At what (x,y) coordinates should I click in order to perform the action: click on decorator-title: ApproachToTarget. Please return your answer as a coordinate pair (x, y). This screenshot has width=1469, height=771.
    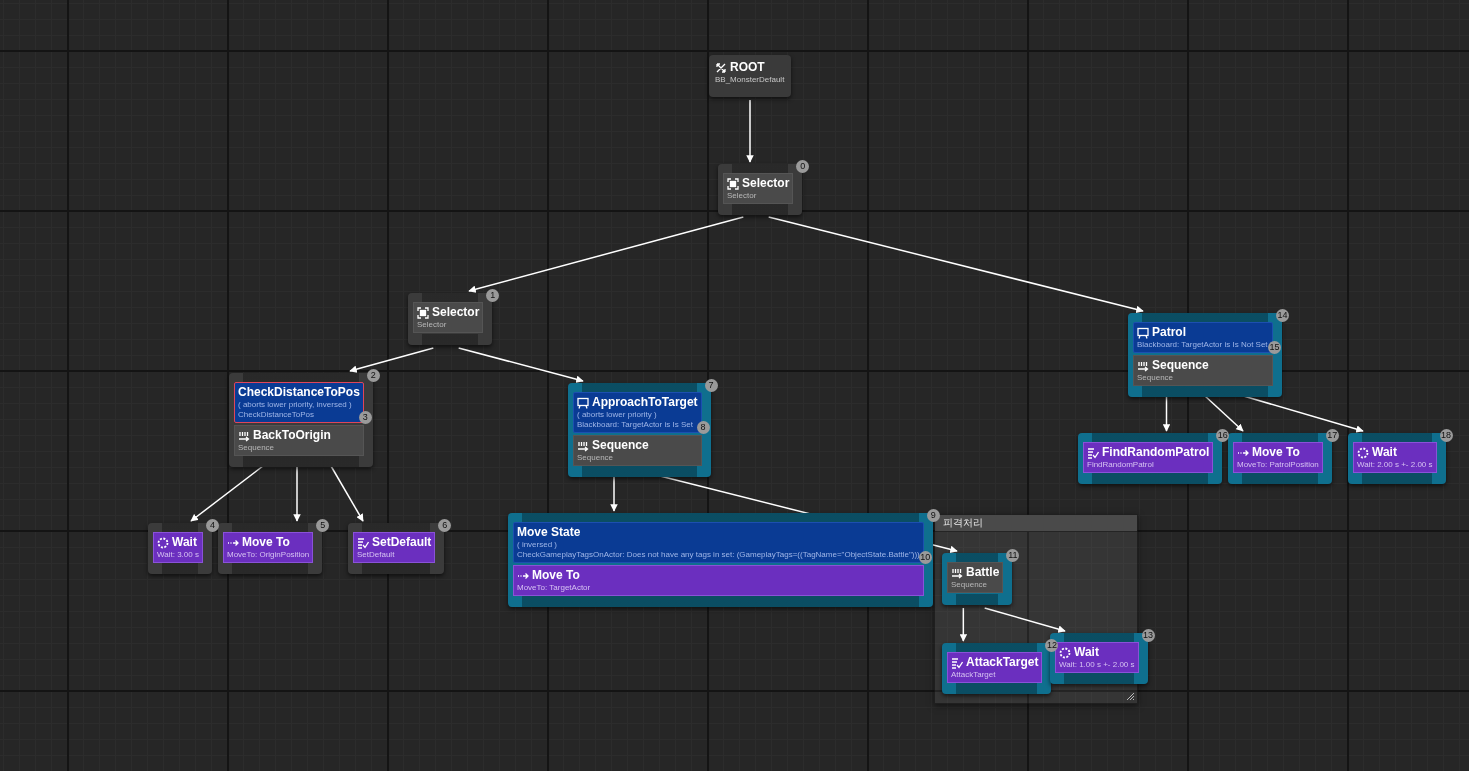
    Looking at the image, I should click on (645, 402).